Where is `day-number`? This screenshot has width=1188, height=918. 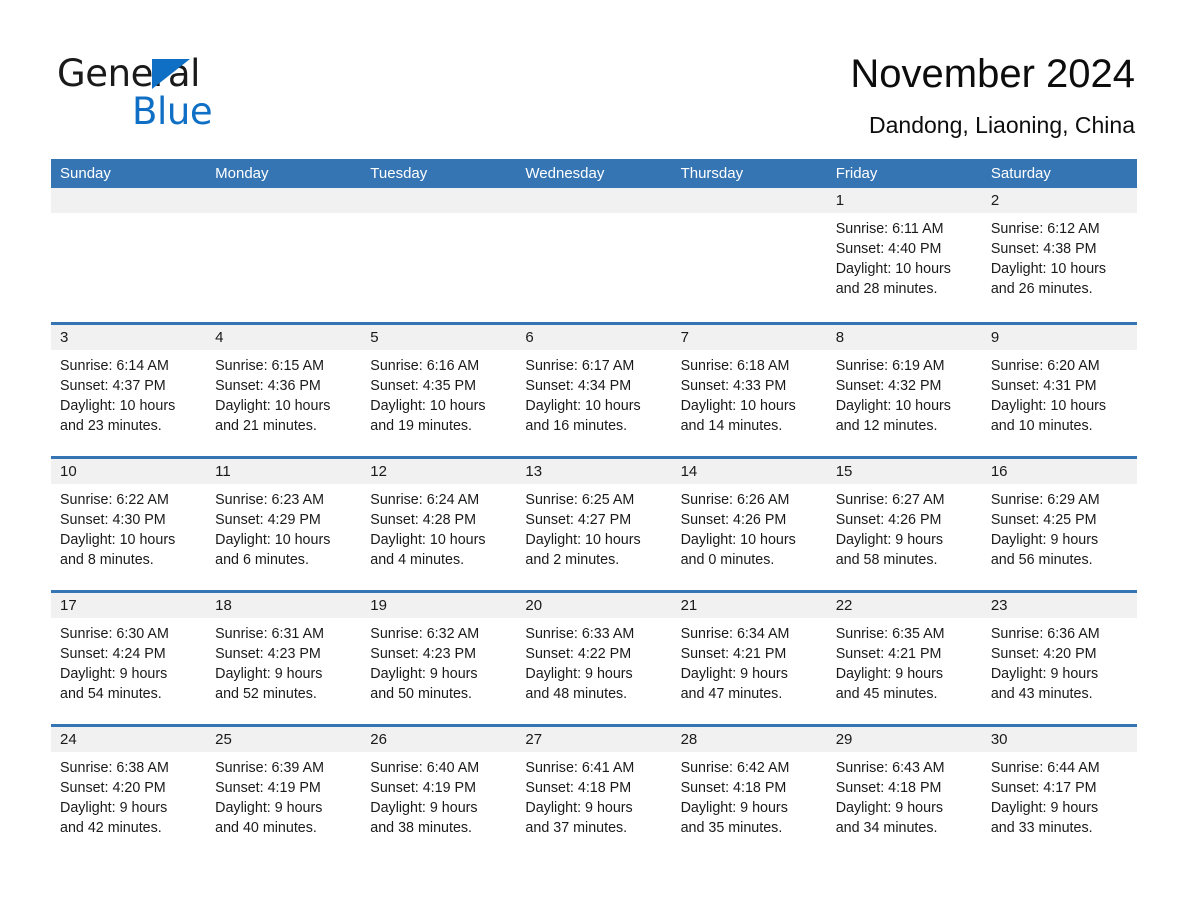
day-number is located at coordinates (594, 200).